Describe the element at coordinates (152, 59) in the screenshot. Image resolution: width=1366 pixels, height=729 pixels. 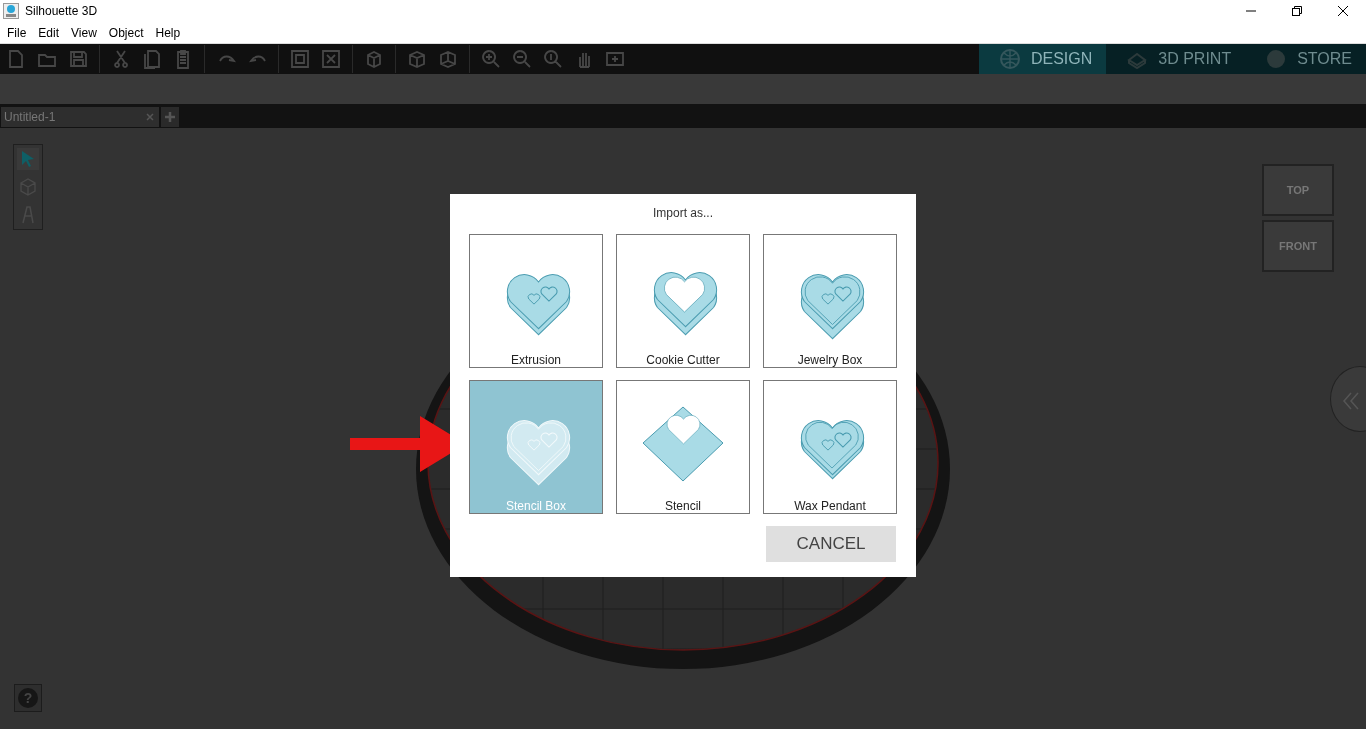
I see `copy-icon` at that location.